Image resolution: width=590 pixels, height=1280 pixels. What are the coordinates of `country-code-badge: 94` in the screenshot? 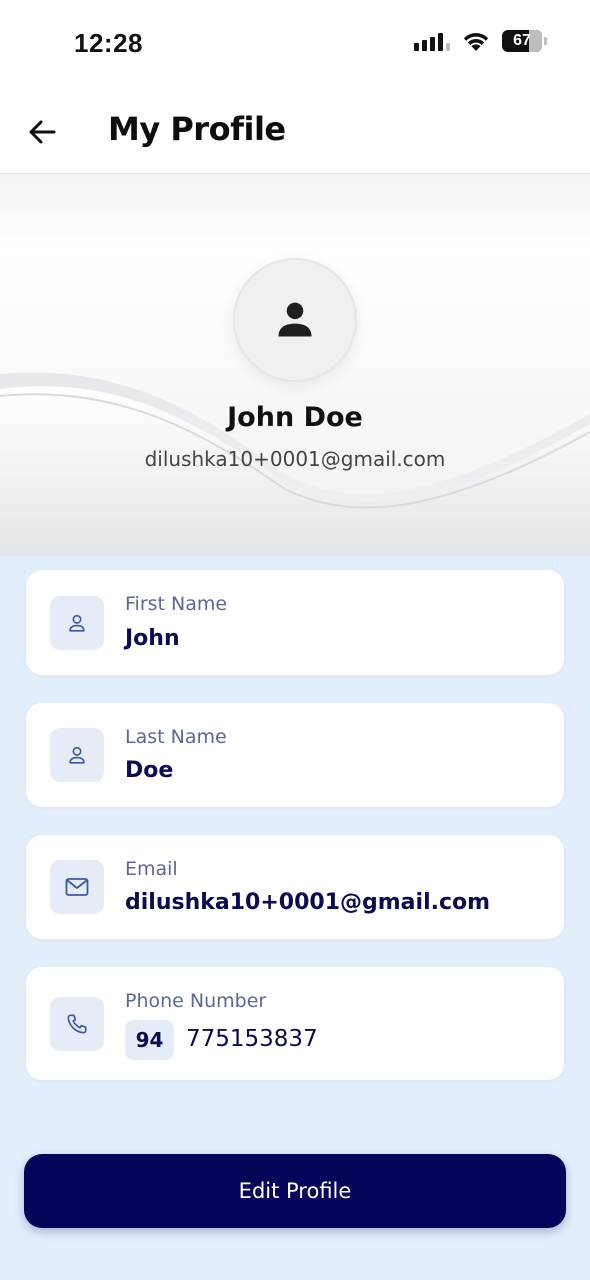 It's located at (149, 1040).